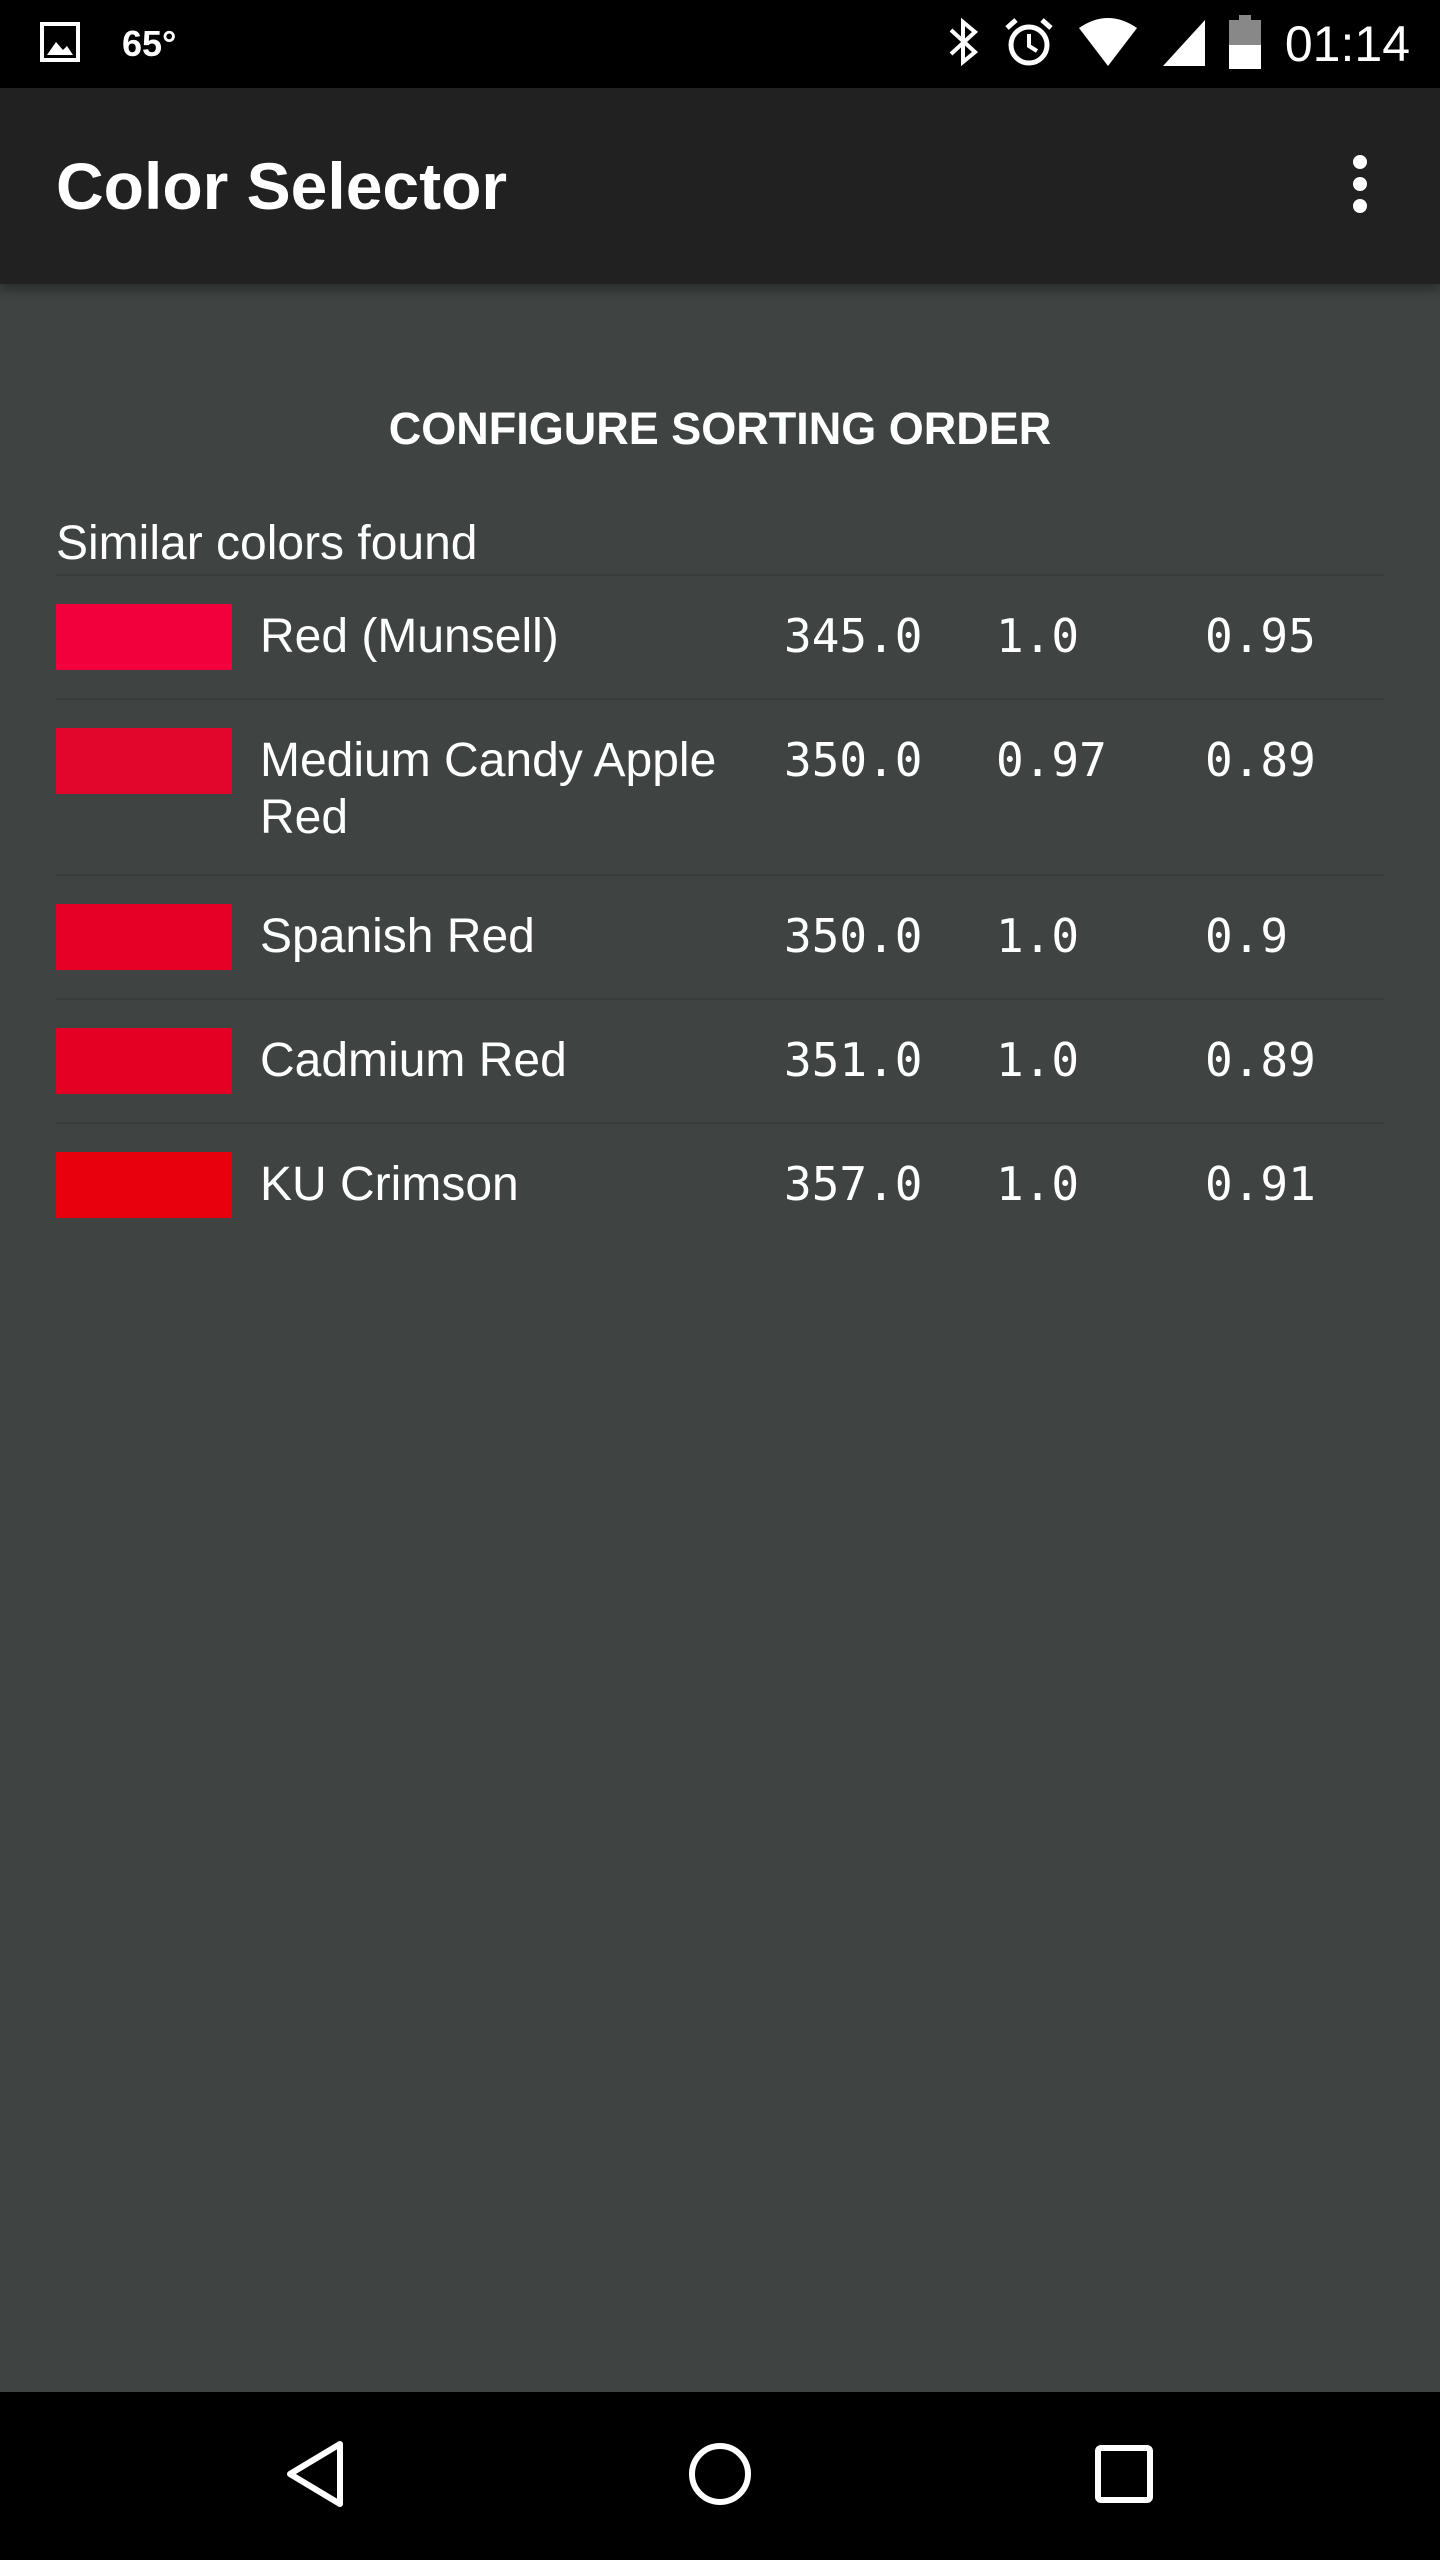 The width and height of the screenshot is (1440, 2560). Describe the element at coordinates (853, 1184) in the screenshot. I see `hue-value: 357.0` at that location.